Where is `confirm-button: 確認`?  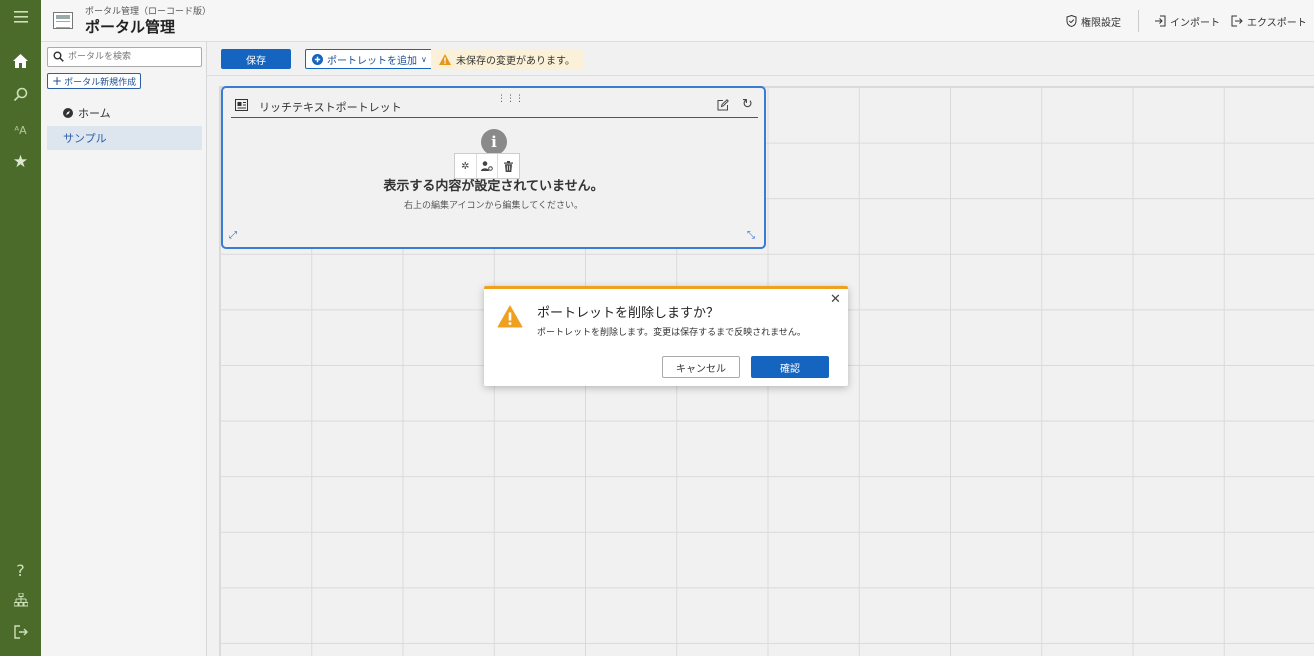
confirm-button: 確認 is located at coordinates (790, 367).